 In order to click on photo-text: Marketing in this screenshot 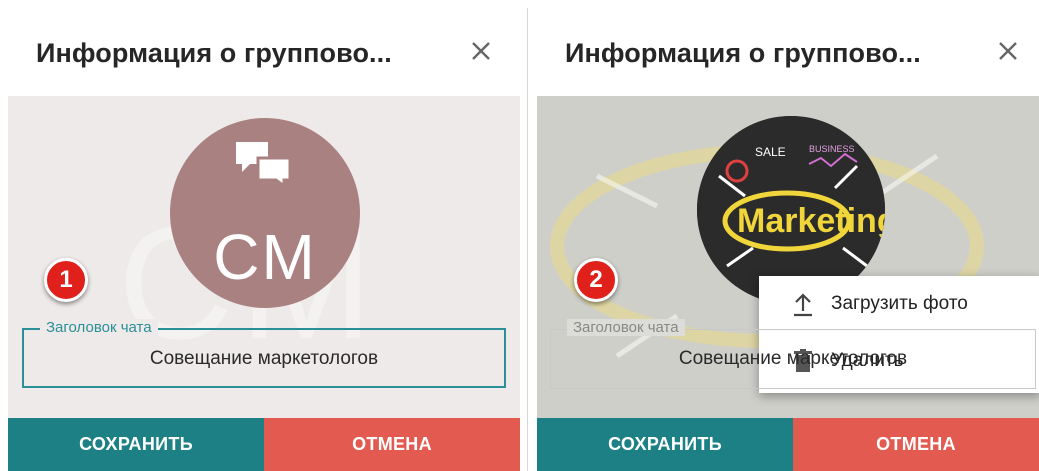, I will do `click(811, 221)`.